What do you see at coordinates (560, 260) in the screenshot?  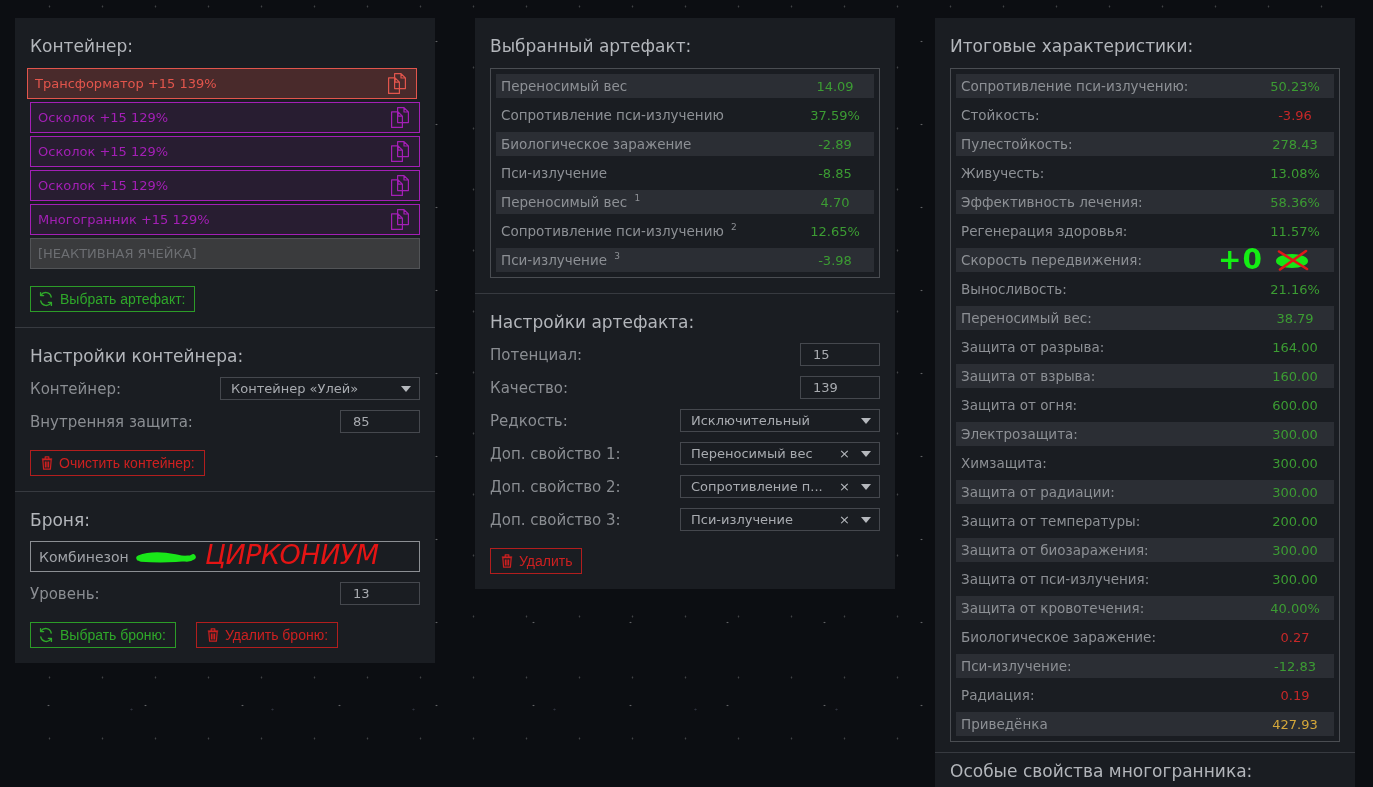 I see `stat-label: Пси-излучение $^{3}$` at bounding box center [560, 260].